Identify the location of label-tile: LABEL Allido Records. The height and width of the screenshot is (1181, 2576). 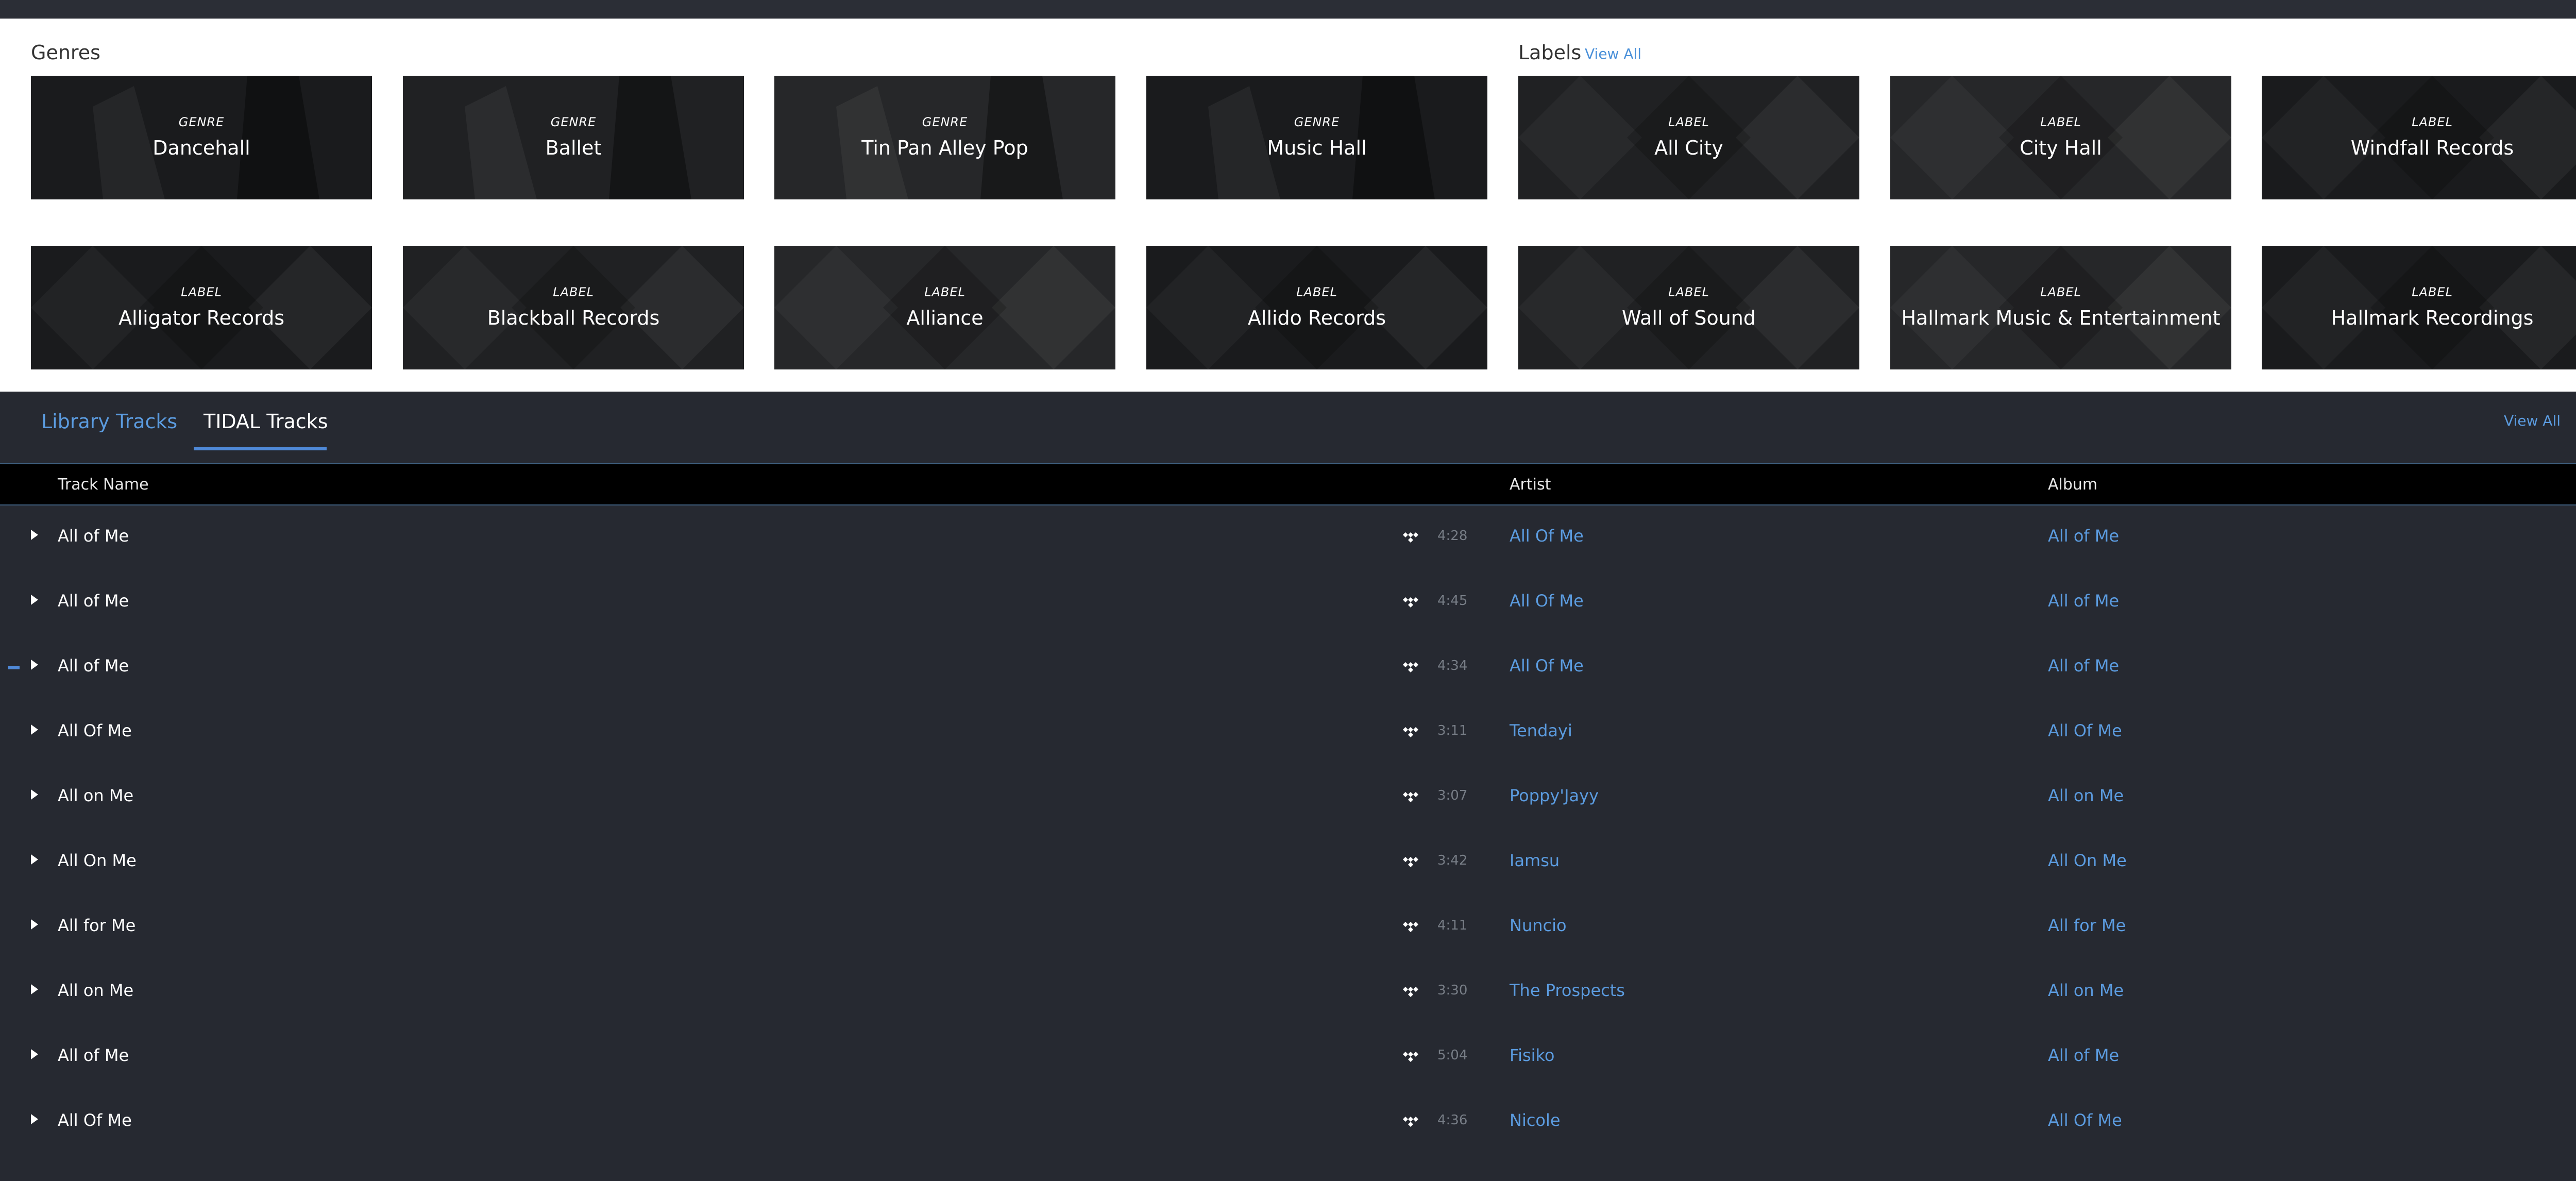
(1316, 307).